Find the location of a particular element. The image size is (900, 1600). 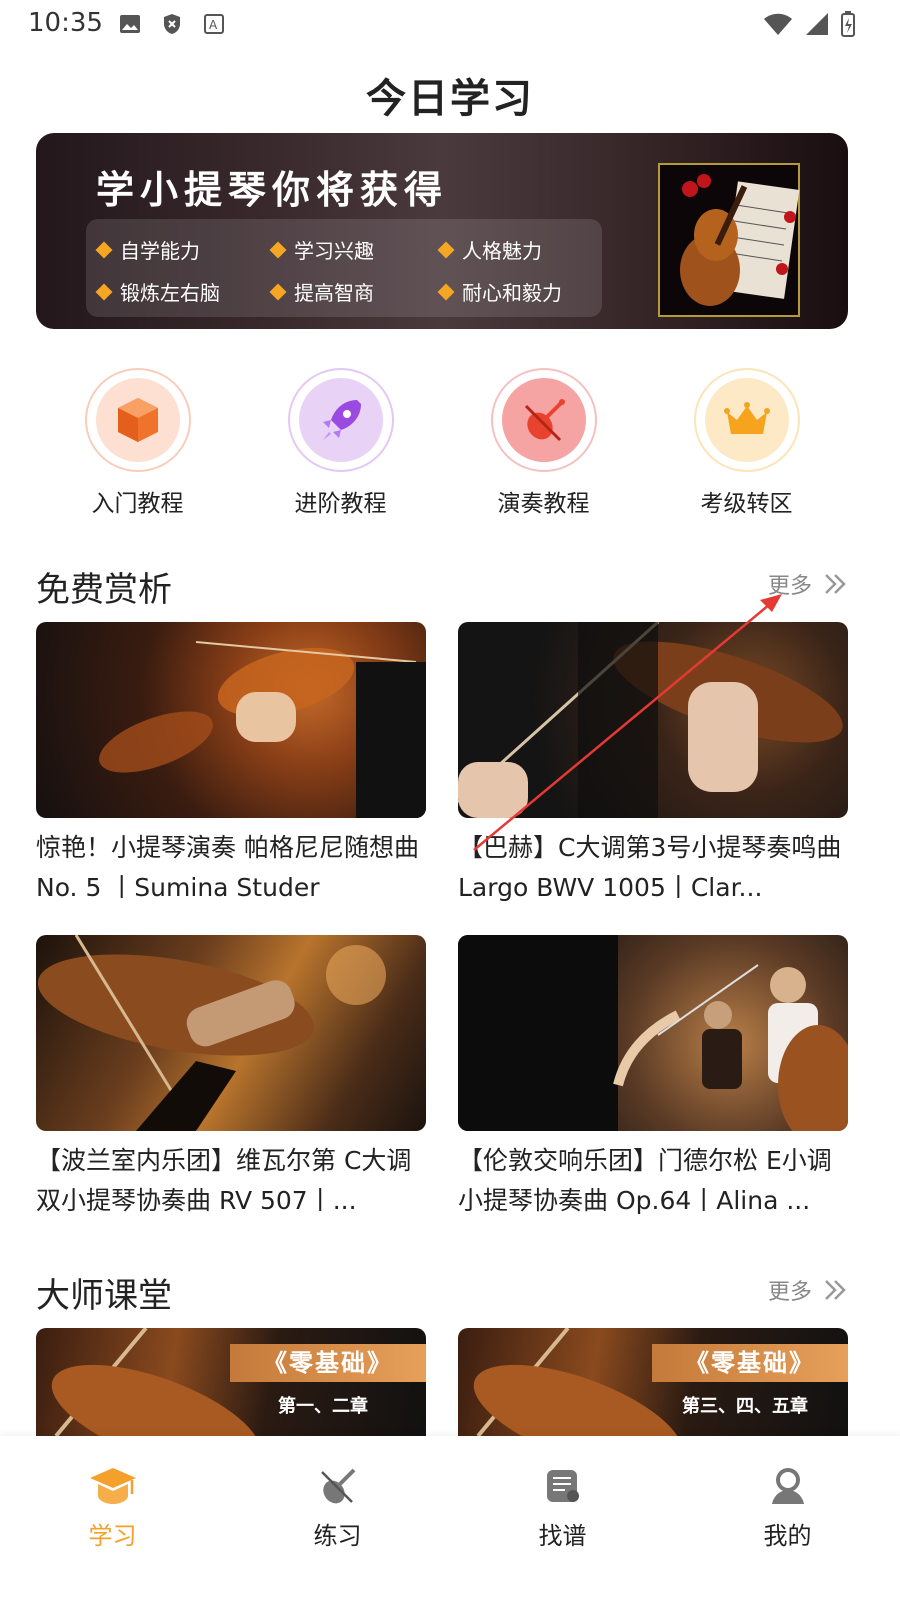

status-time: 10:35 is located at coordinates (65, 23).